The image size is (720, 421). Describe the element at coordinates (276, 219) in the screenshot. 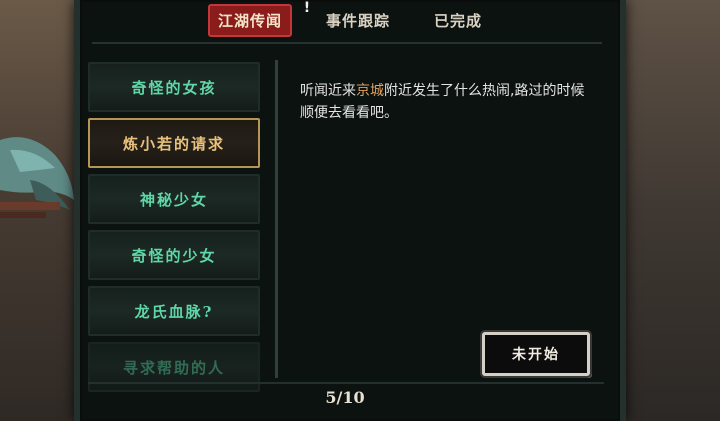

I see `list-divider` at that location.